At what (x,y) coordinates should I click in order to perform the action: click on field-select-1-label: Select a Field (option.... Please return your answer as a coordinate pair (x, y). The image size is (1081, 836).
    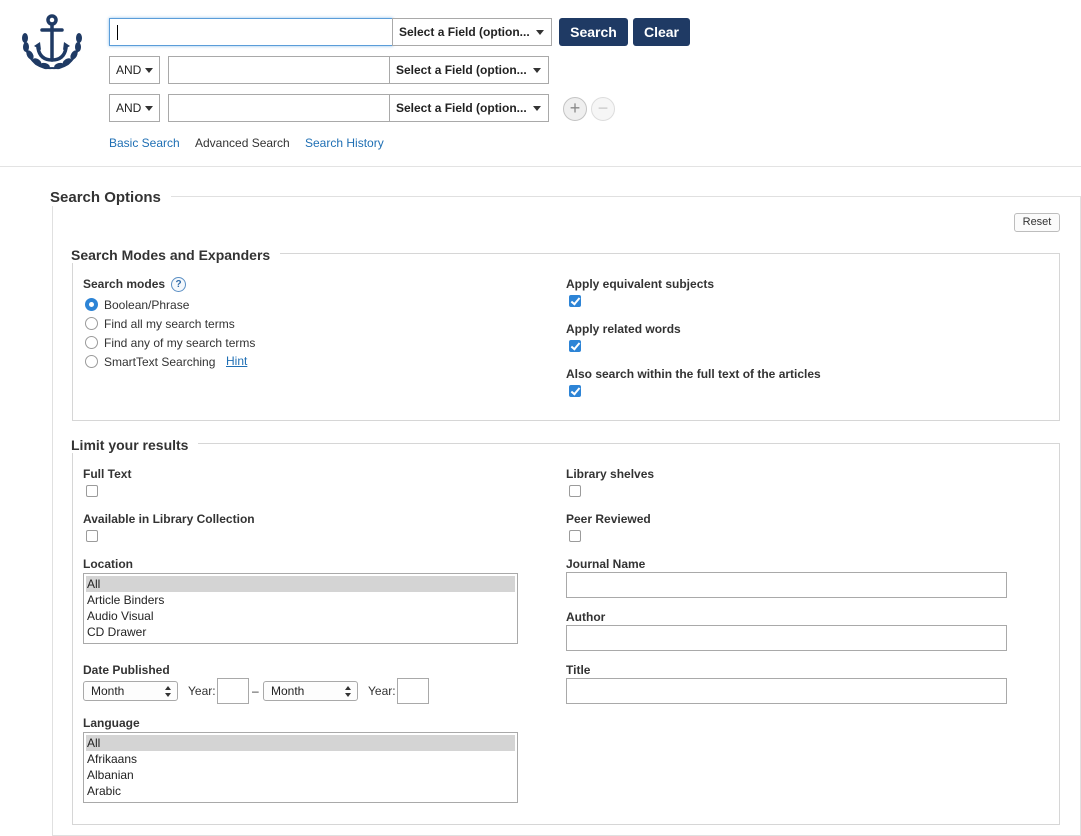
    Looking at the image, I should click on (464, 32).